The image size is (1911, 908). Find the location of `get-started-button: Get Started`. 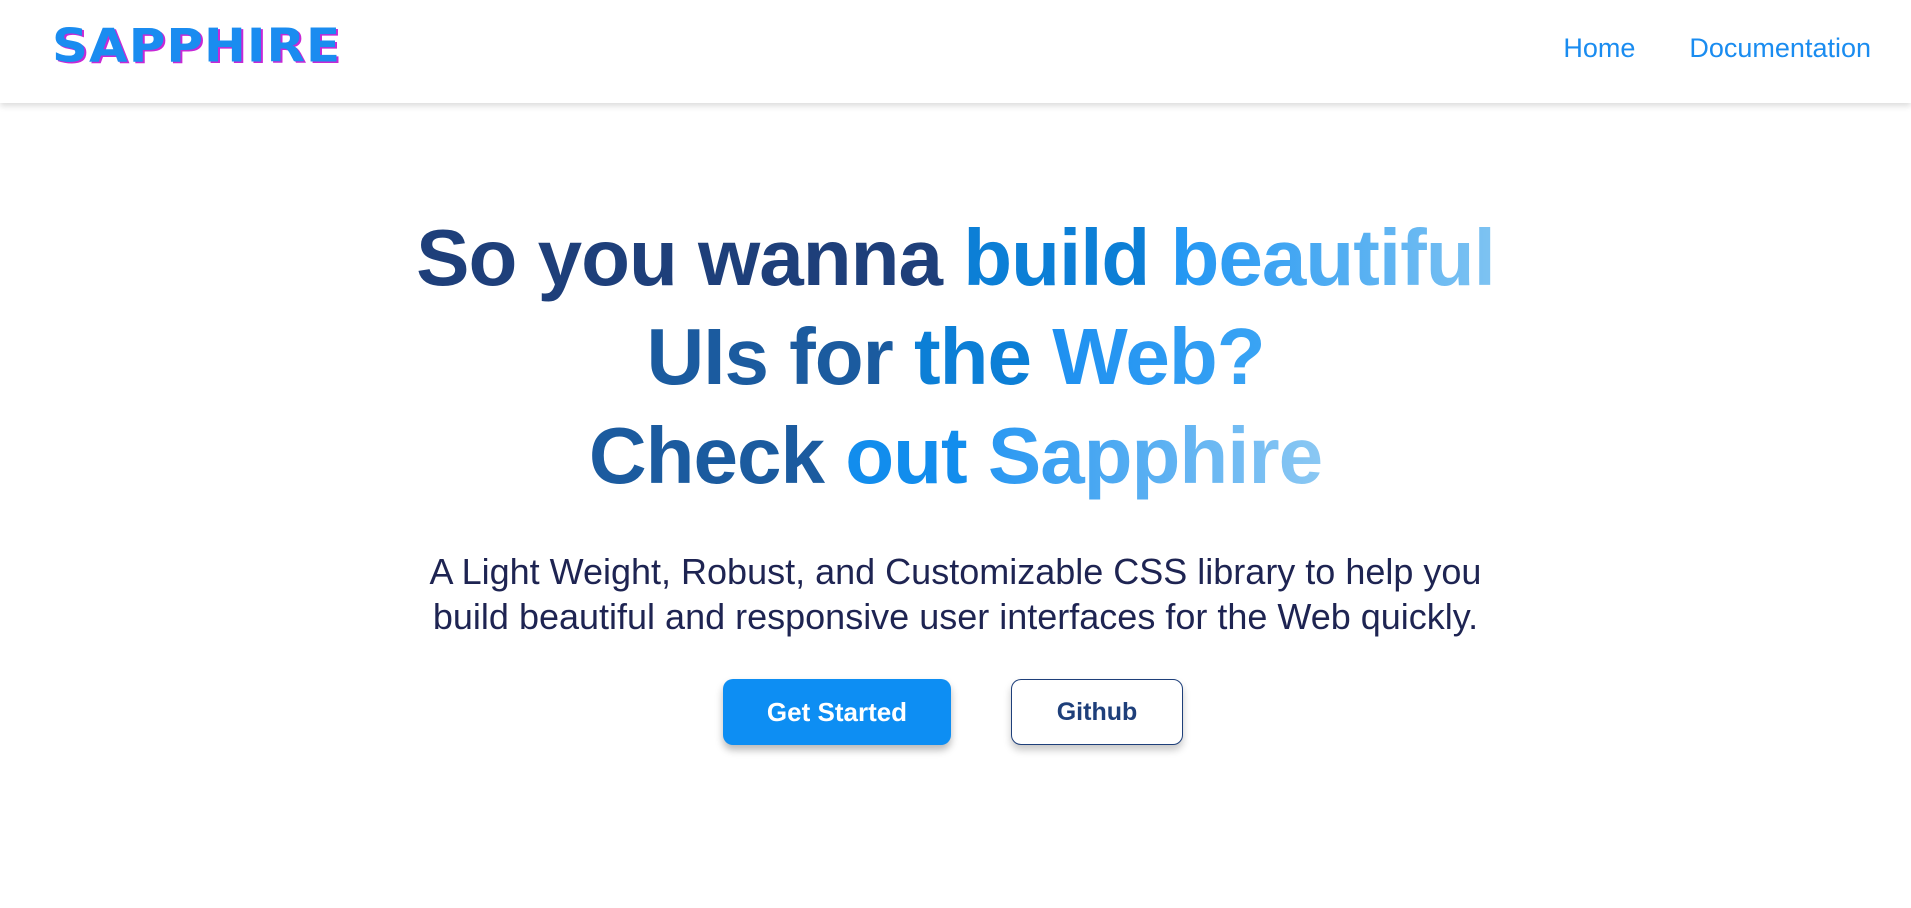

get-started-button: Get Started is located at coordinates (837, 712).